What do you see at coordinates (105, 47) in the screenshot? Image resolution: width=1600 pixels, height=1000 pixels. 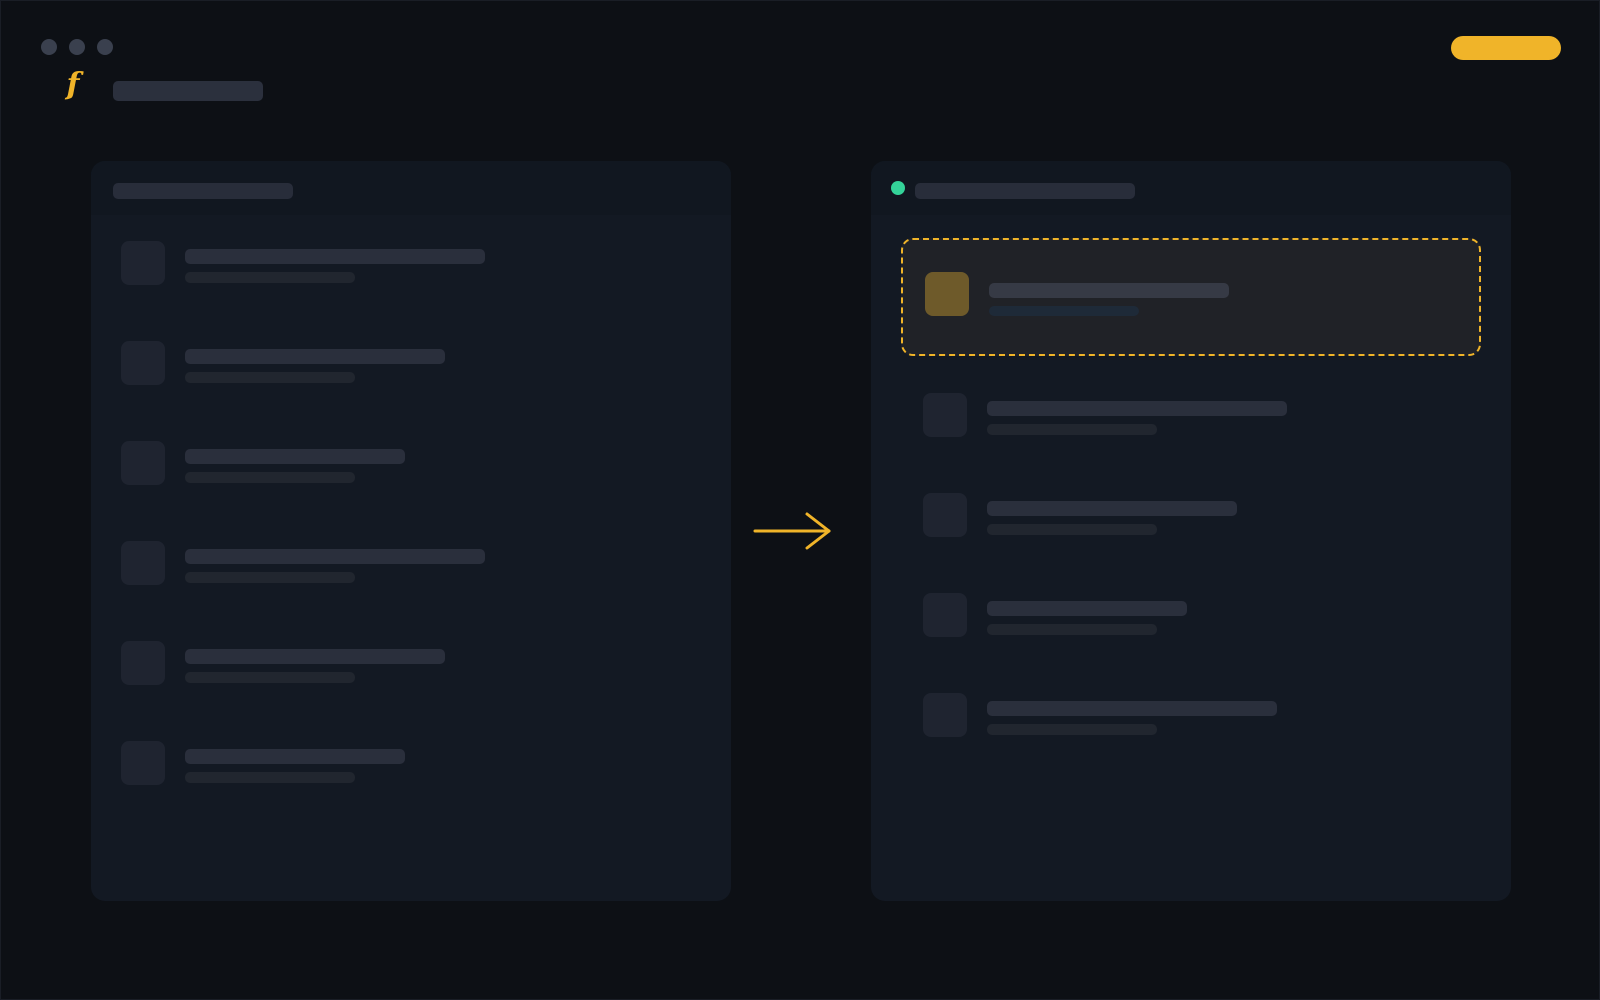 I see `maximize-window-dot-icon` at bounding box center [105, 47].